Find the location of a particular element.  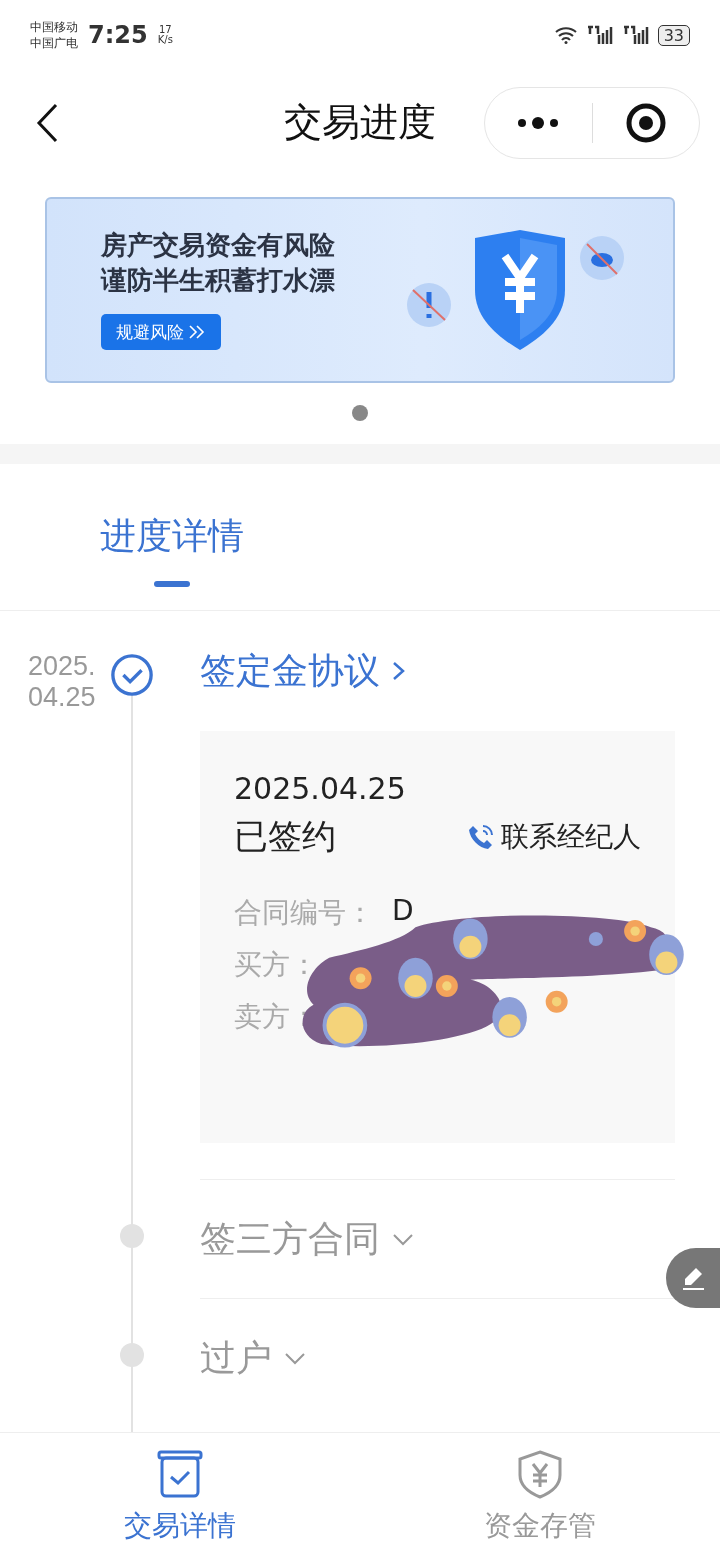

phone-icon is located at coordinates (481, 837).